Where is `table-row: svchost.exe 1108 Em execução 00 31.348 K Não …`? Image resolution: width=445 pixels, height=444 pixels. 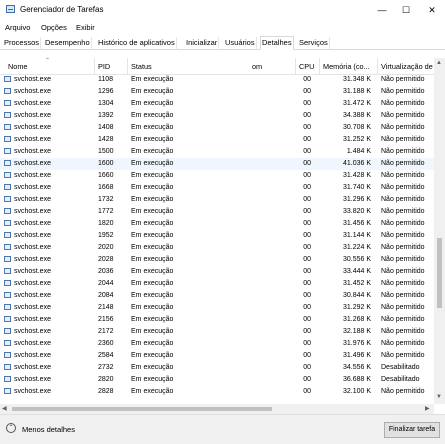
table-row: svchost.exe 1108 Em execução 00 31.348 K Não … is located at coordinates (217, 80).